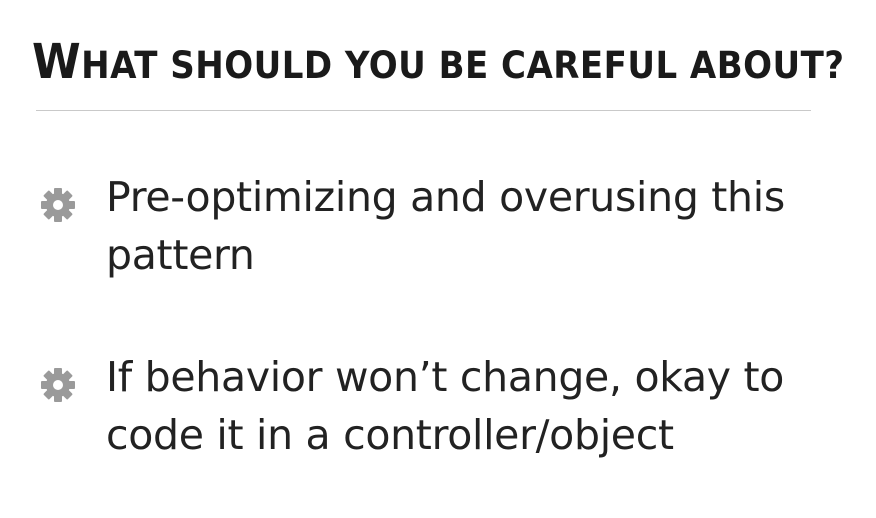 The height and width of the screenshot is (518, 876). I want to click on slide-title-rest: HAT SHOULD YOU BE CAREFUL ABOUT?, so click(463, 65).